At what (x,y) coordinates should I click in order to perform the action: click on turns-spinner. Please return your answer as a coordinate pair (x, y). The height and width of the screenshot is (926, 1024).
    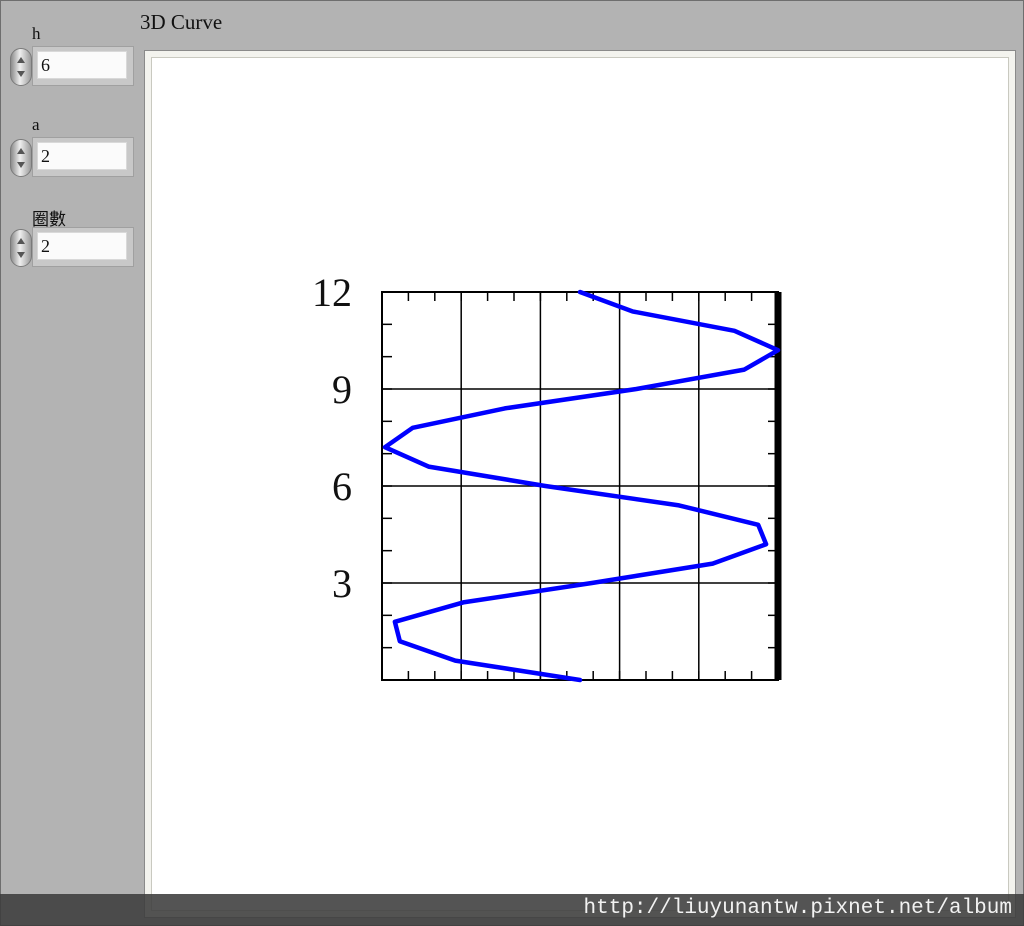
    Looking at the image, I should click on (21, 248).